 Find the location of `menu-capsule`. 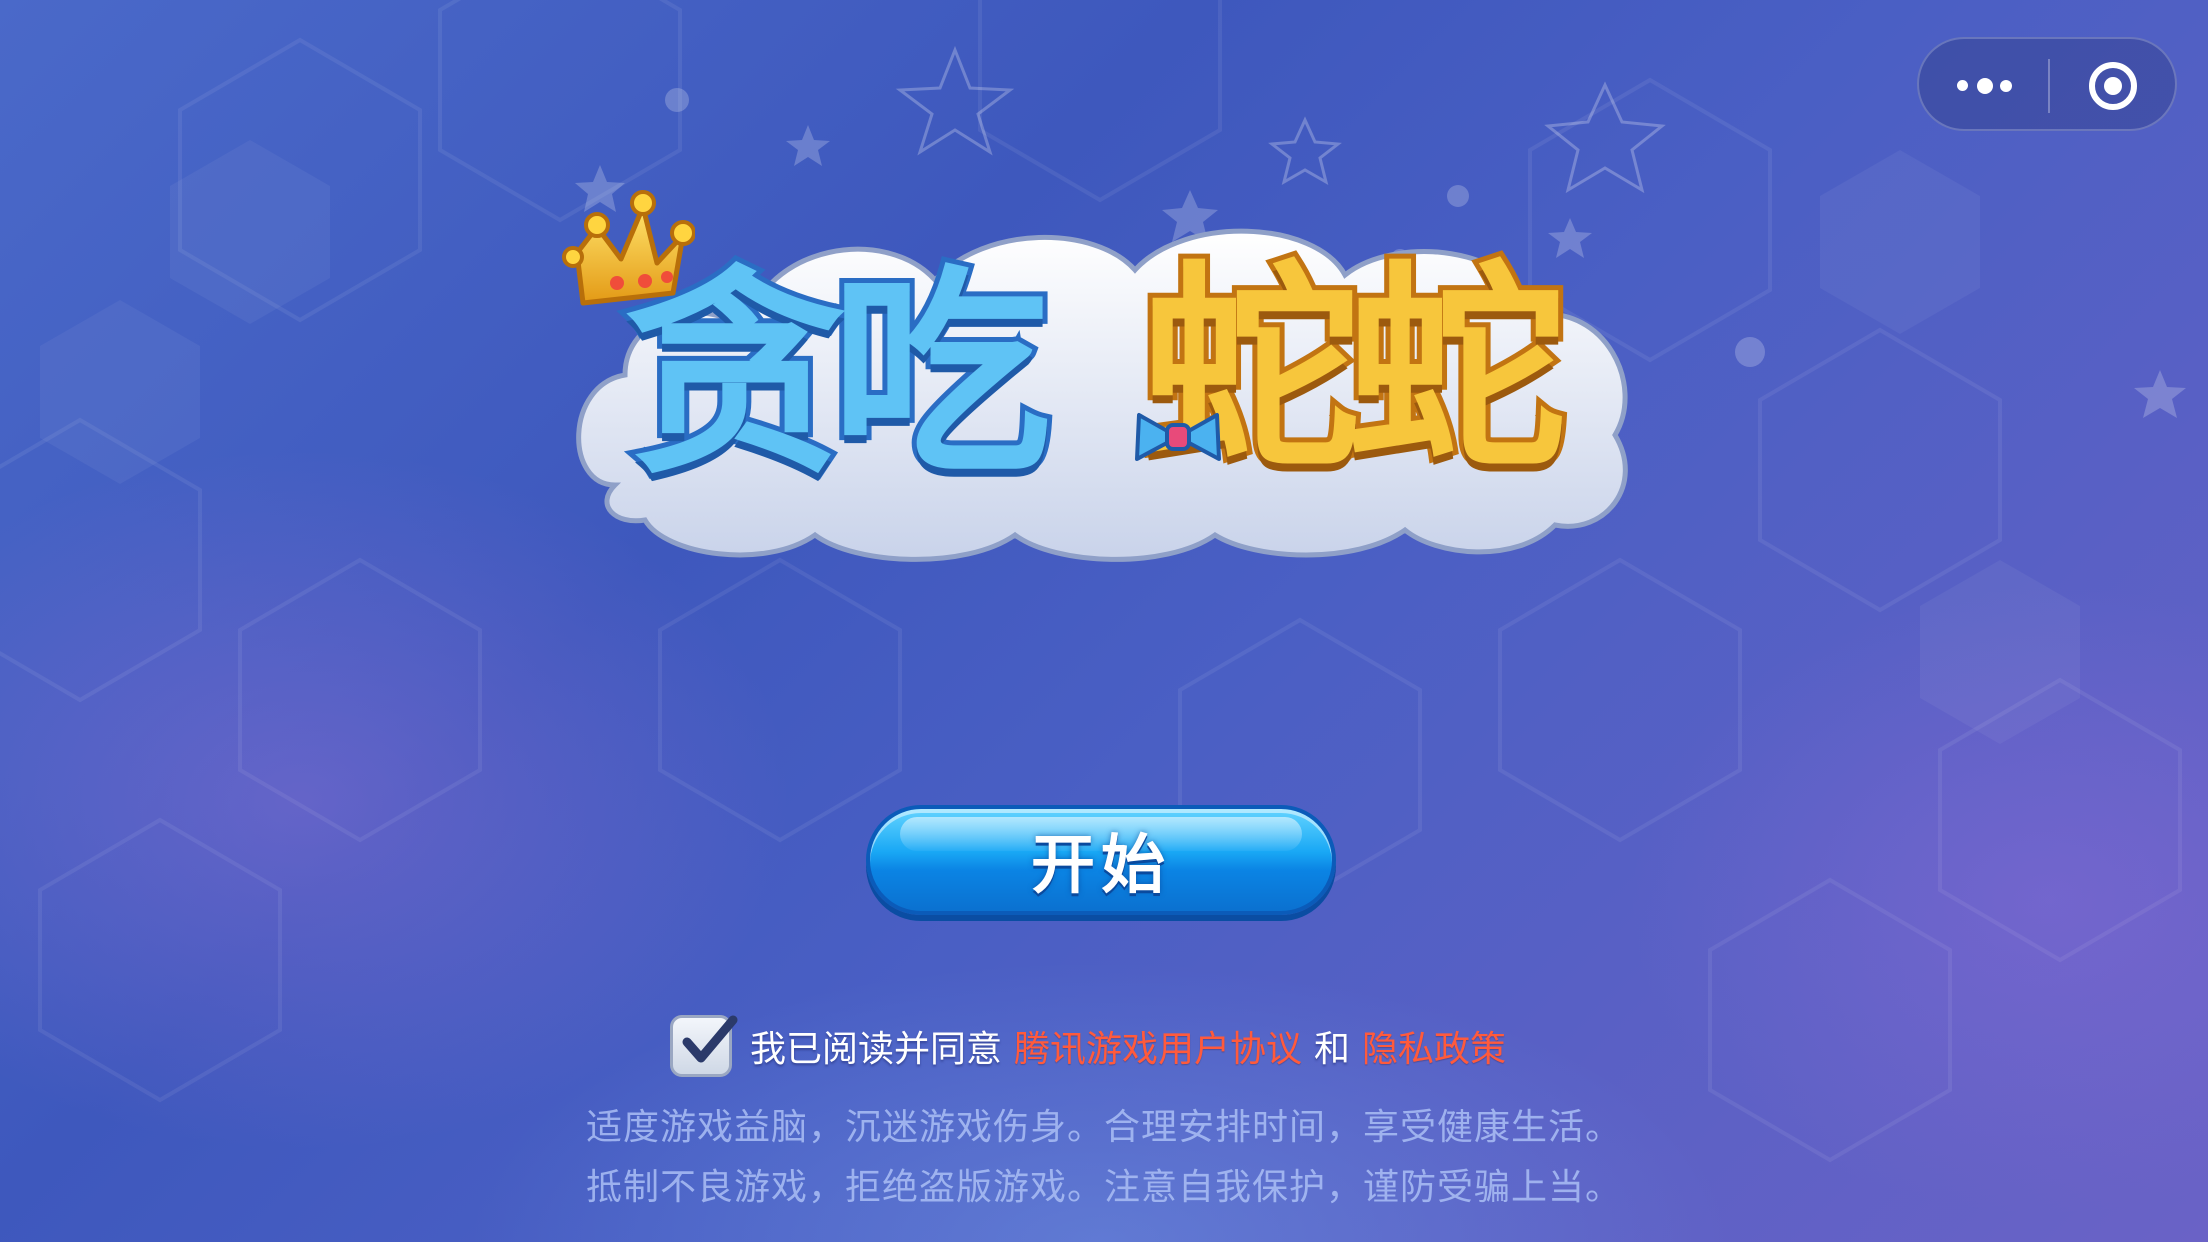

menu-capsule is located at coordinates (2047, 84).